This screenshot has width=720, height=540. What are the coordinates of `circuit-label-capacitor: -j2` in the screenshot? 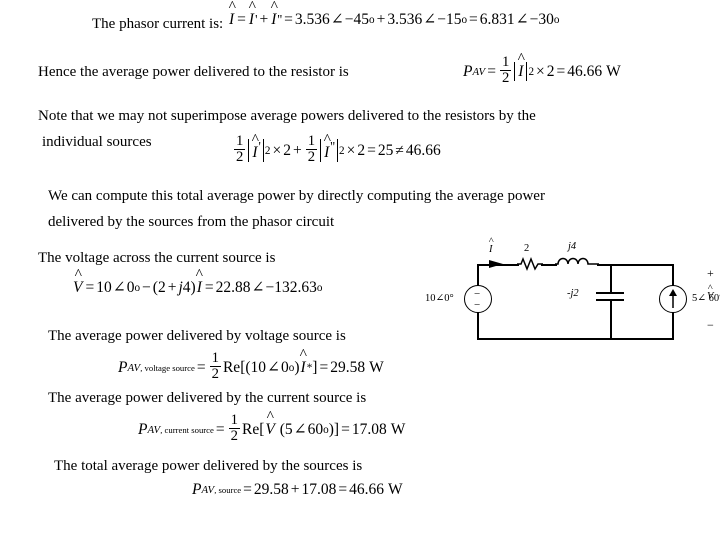 It's located at (573, 293).